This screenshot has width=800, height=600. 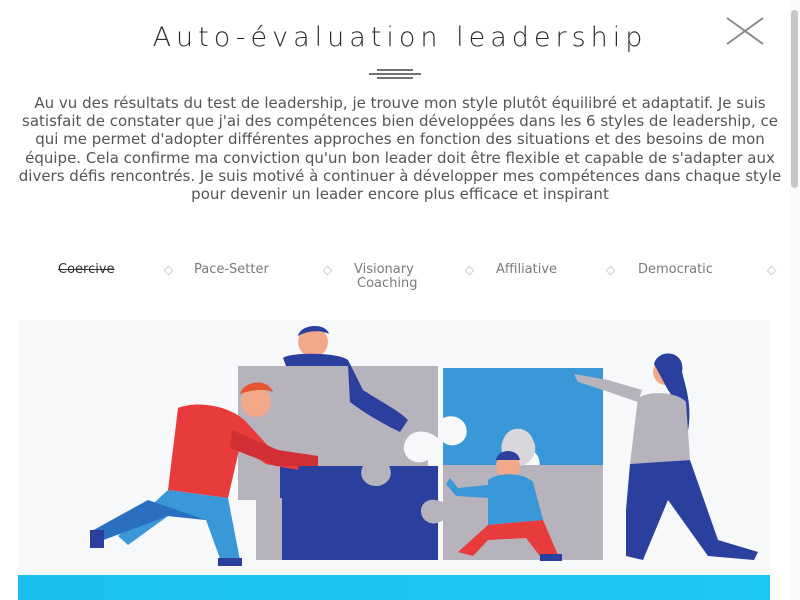 What do you see at coordinates (384, 269) in the screenshot?
I see `tab-visionary: Visionary` at bounding box center [384, 269].